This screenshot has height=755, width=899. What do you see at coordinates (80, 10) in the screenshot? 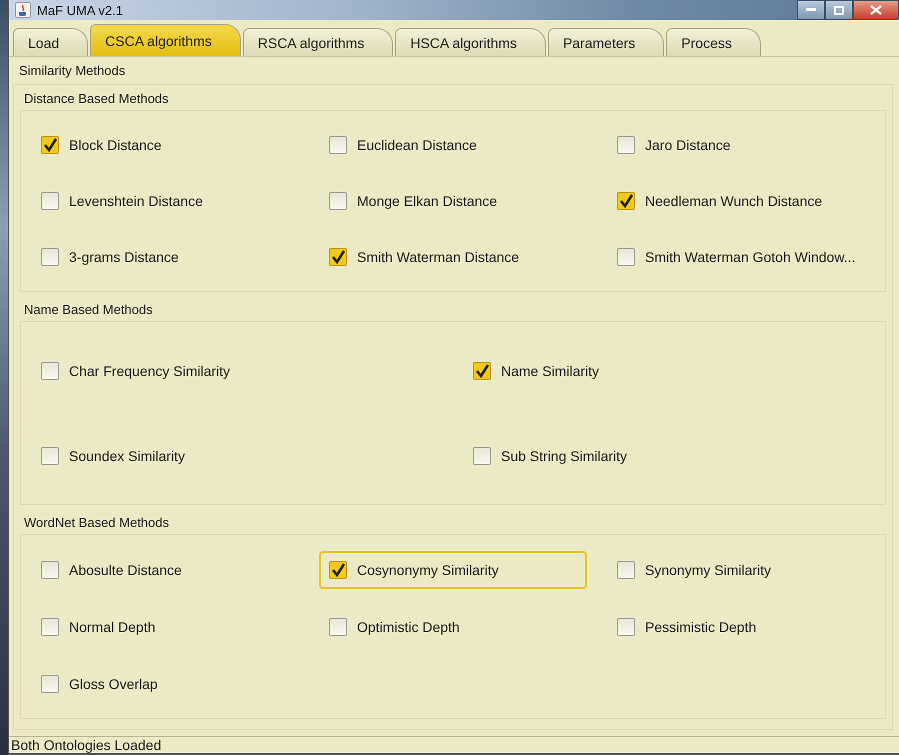
I see `window-title: MaF UMA v2.1` at bounding box center [80, 10].